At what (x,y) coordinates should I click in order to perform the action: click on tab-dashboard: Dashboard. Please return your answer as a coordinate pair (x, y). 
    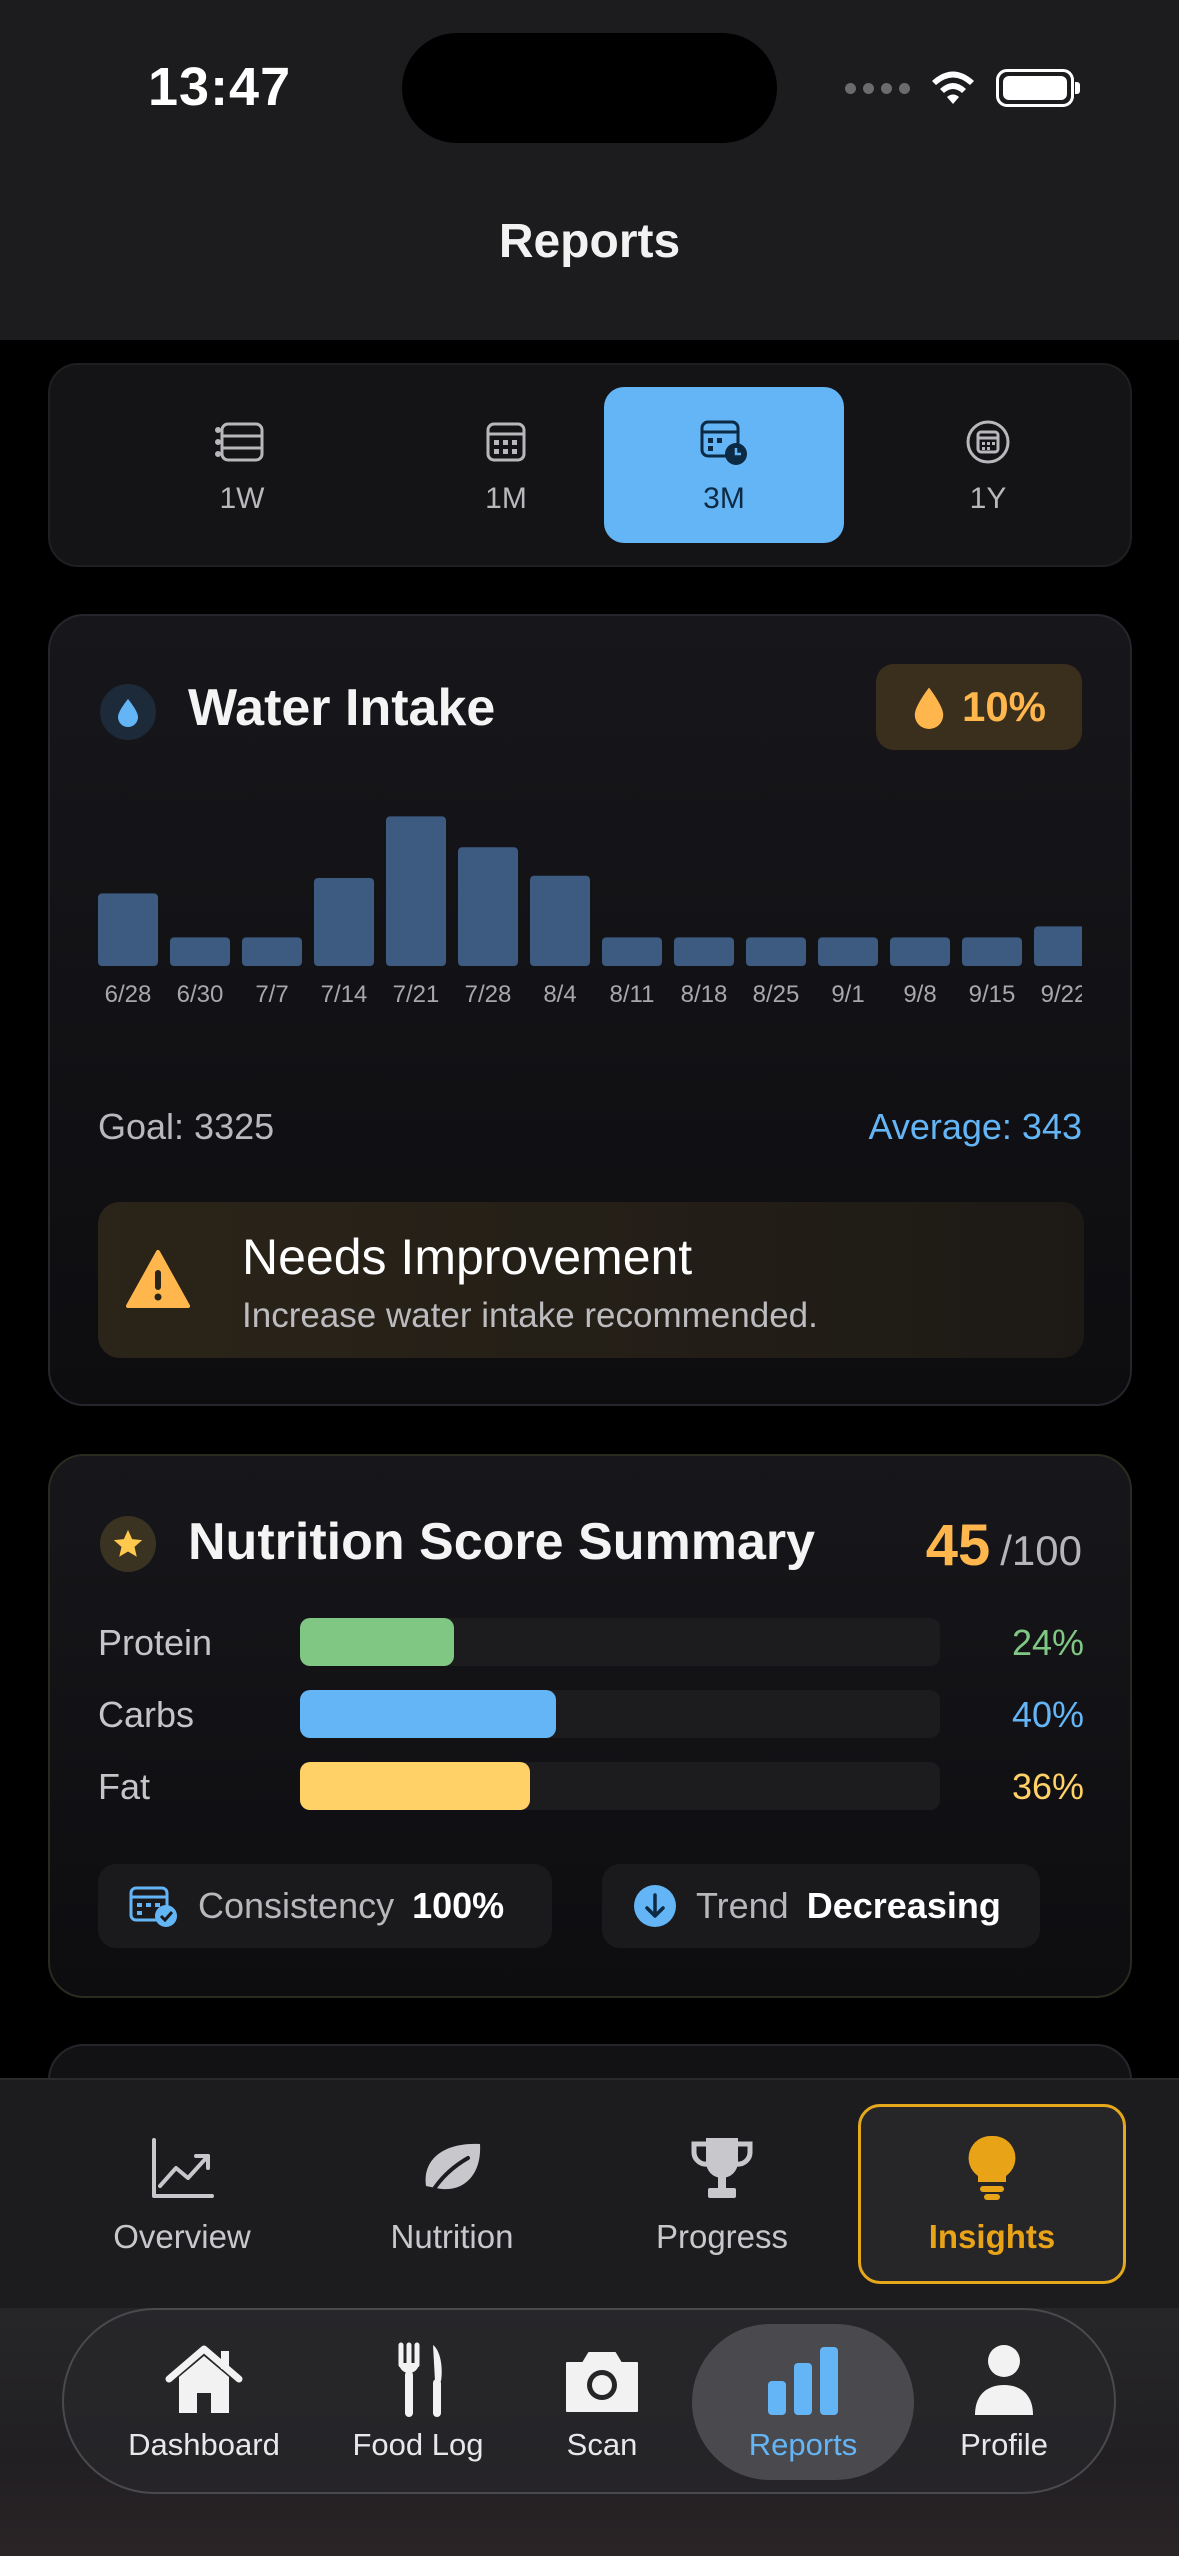
    Looking at the image, I should click on (204, 2402).